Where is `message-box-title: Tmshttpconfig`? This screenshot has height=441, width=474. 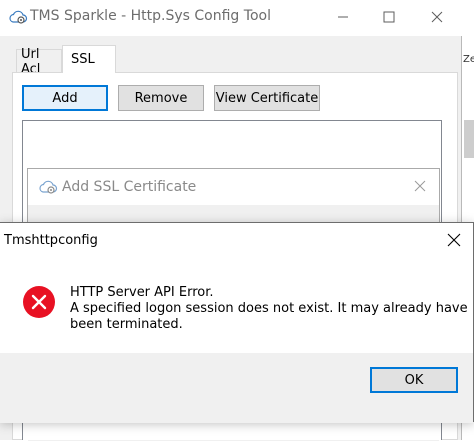 message-box-title: Tmshttpconfig is located at coordinates (51, 240).